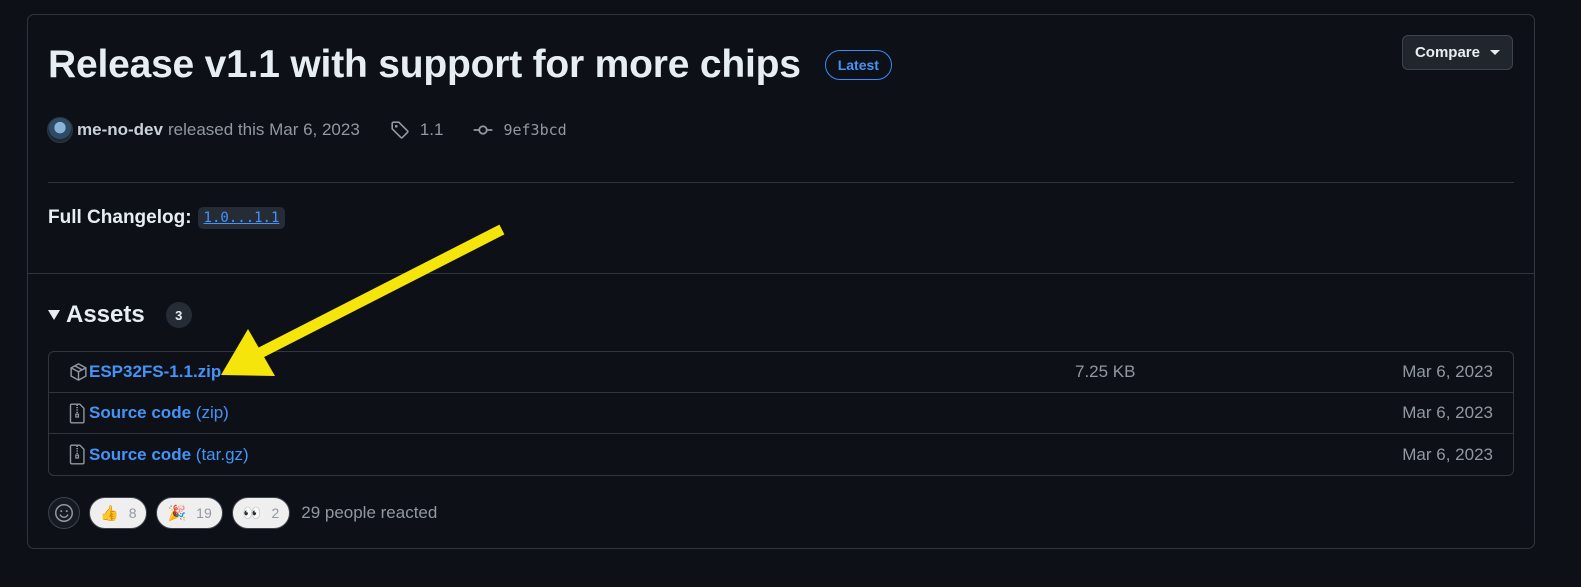  Describe the element at coordinates (369, 512) in the screenshot. I see `reactions-summary: 29 people reacted` at that location.